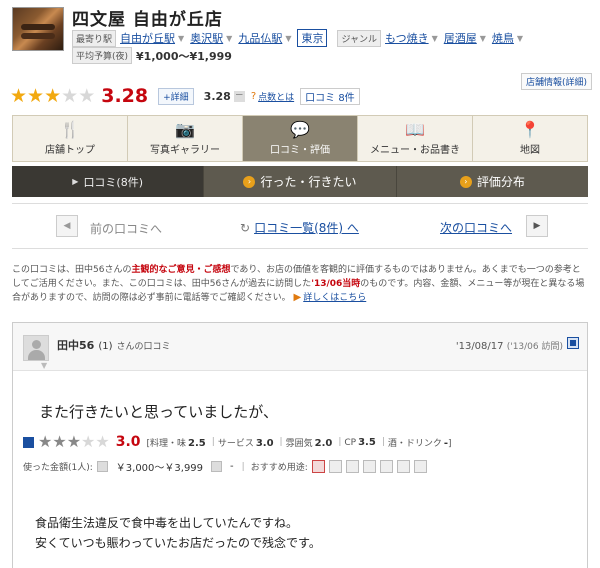  Describe the element at coordinates (217, 466) in the screenshot. I see `sun-icon` at that location.